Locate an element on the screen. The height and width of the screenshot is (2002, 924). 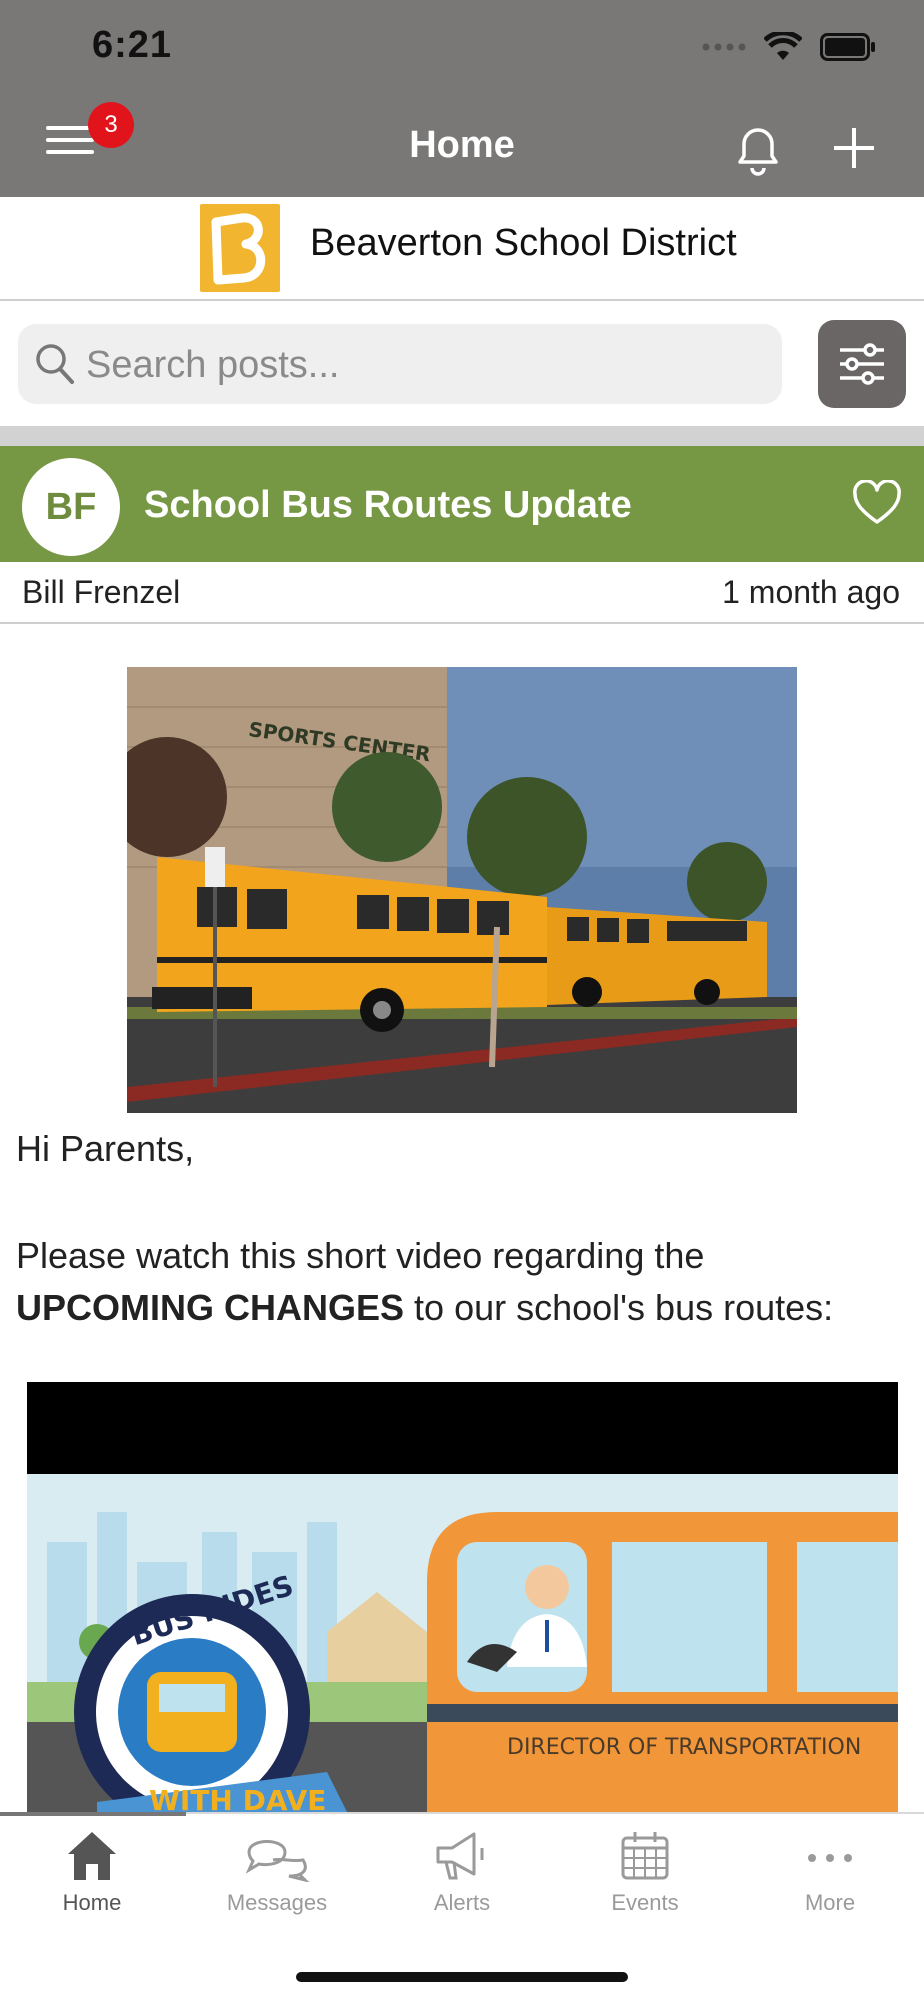
meta-divider is located at coordinates (462, 623).